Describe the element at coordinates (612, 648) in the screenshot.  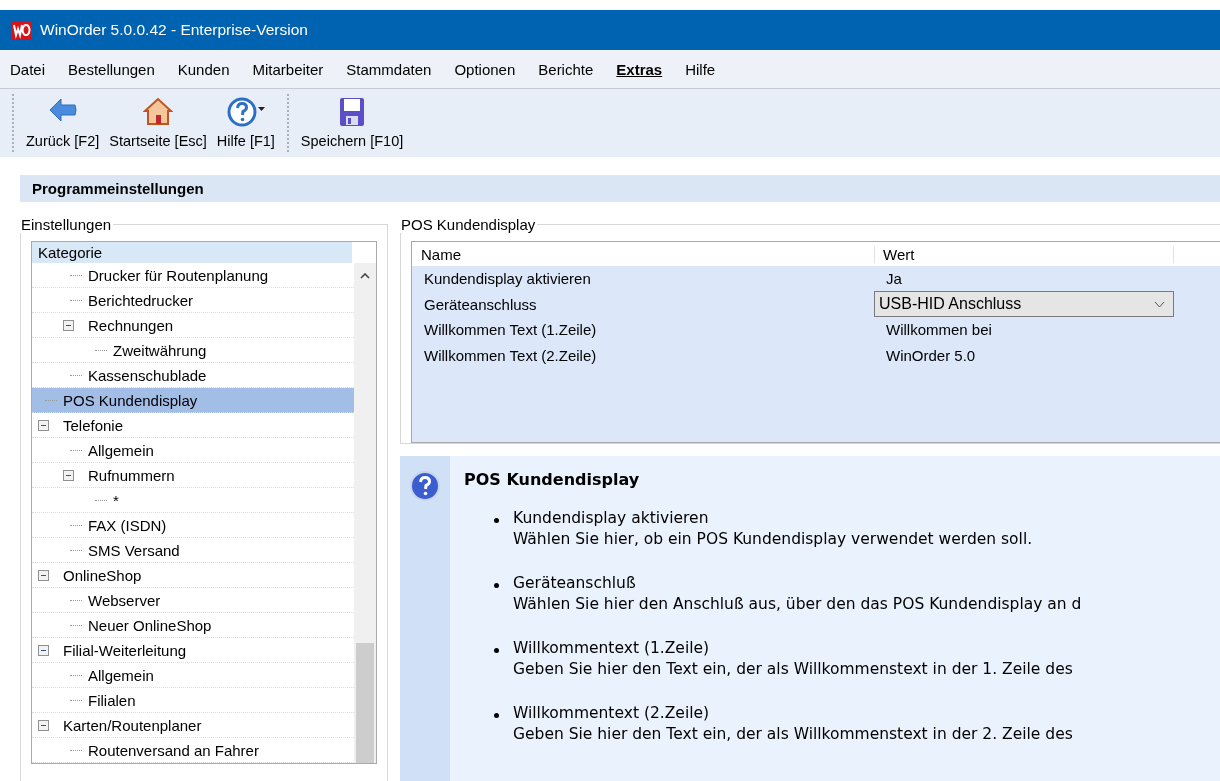
I see `help-heading: Willkommentext (1.Zeile)` at that location.